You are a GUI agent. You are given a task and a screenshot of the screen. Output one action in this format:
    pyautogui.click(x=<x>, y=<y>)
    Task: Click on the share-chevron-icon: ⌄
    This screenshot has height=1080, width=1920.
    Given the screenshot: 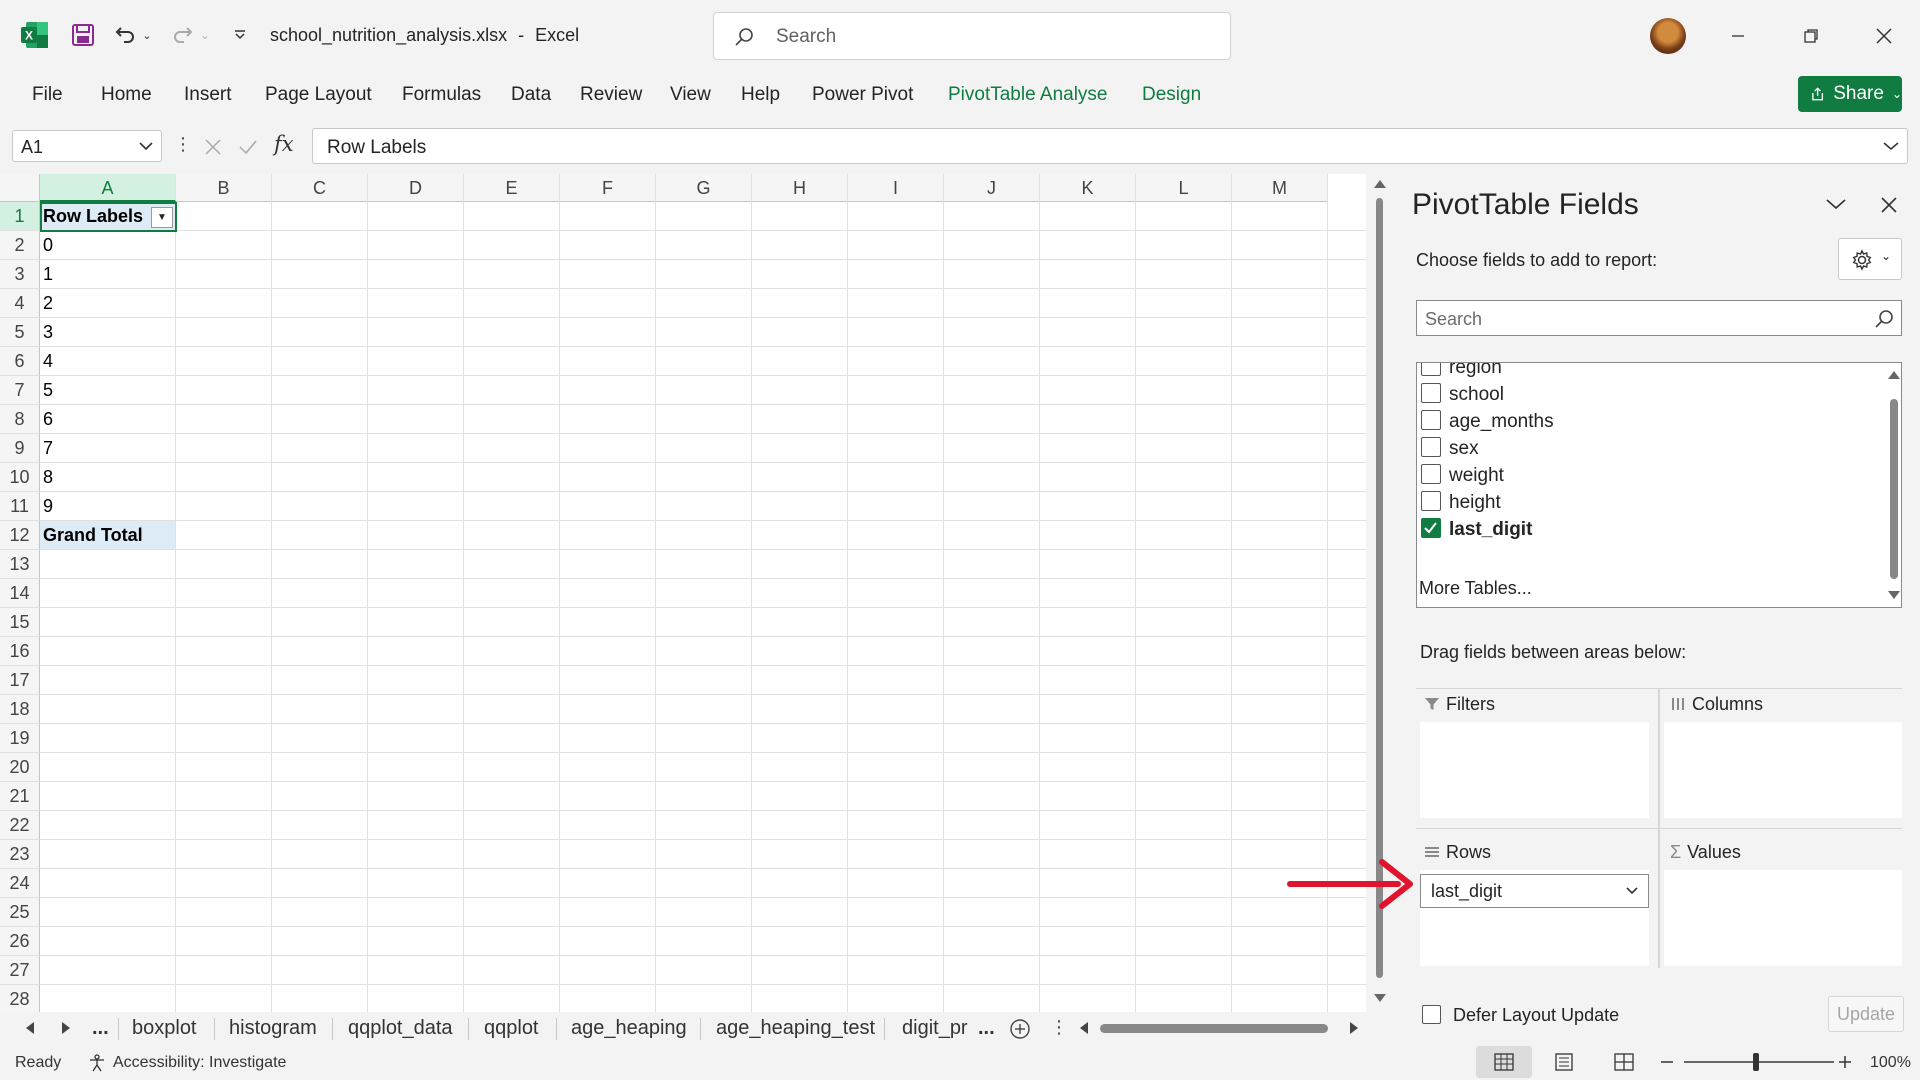 What is the action you would take?
    pyautogui.click(x=1897, y=94)
    